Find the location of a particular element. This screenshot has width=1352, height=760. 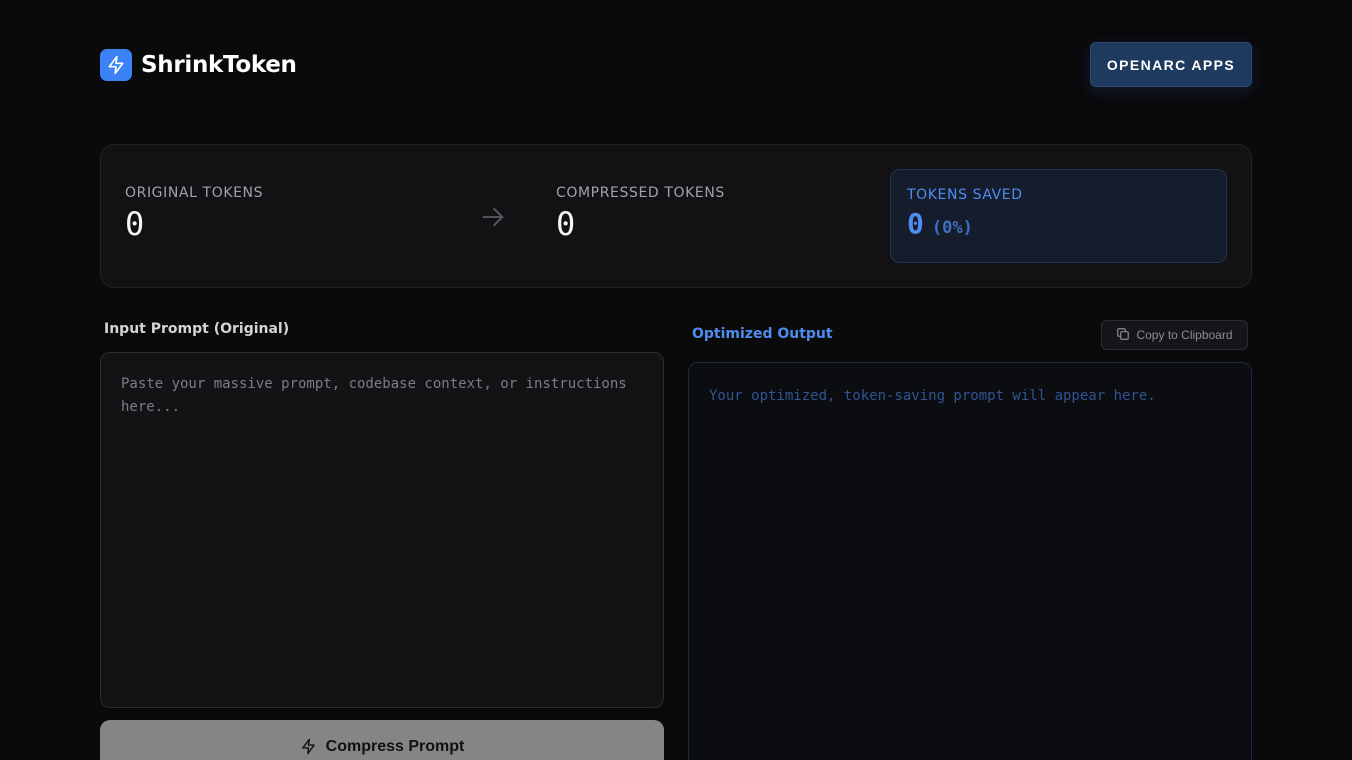

tokens-saved-stat: TOKENS SAVED 0 (0%) is located at coordinates (1058, 216).